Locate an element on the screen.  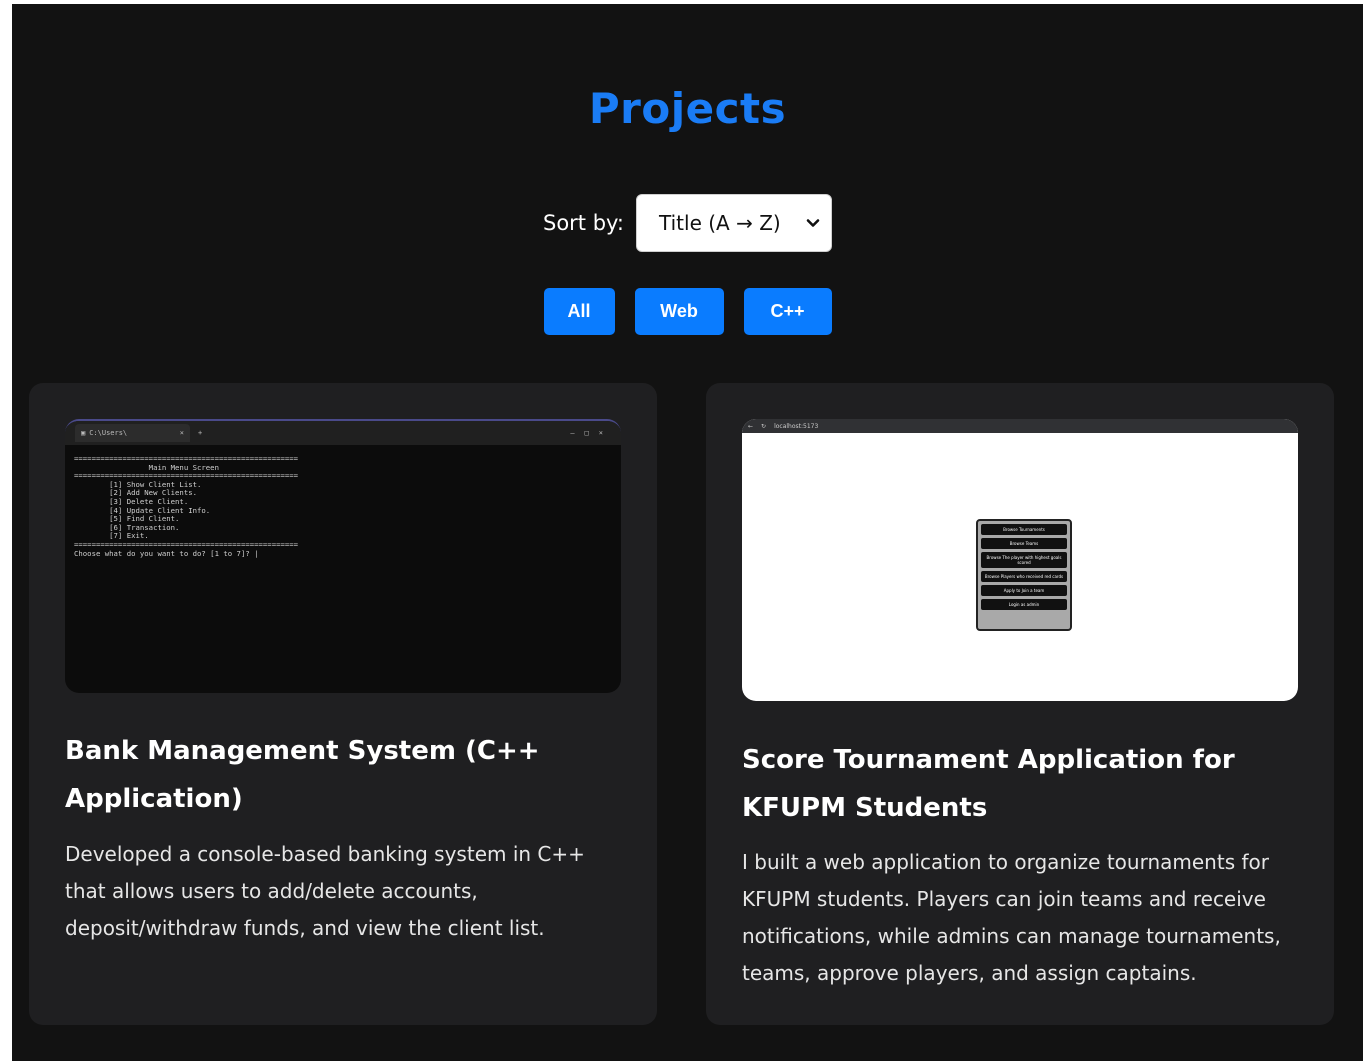
webapp-menu-item: Browse Players who received red cards is located at coordinates (1024, 576).